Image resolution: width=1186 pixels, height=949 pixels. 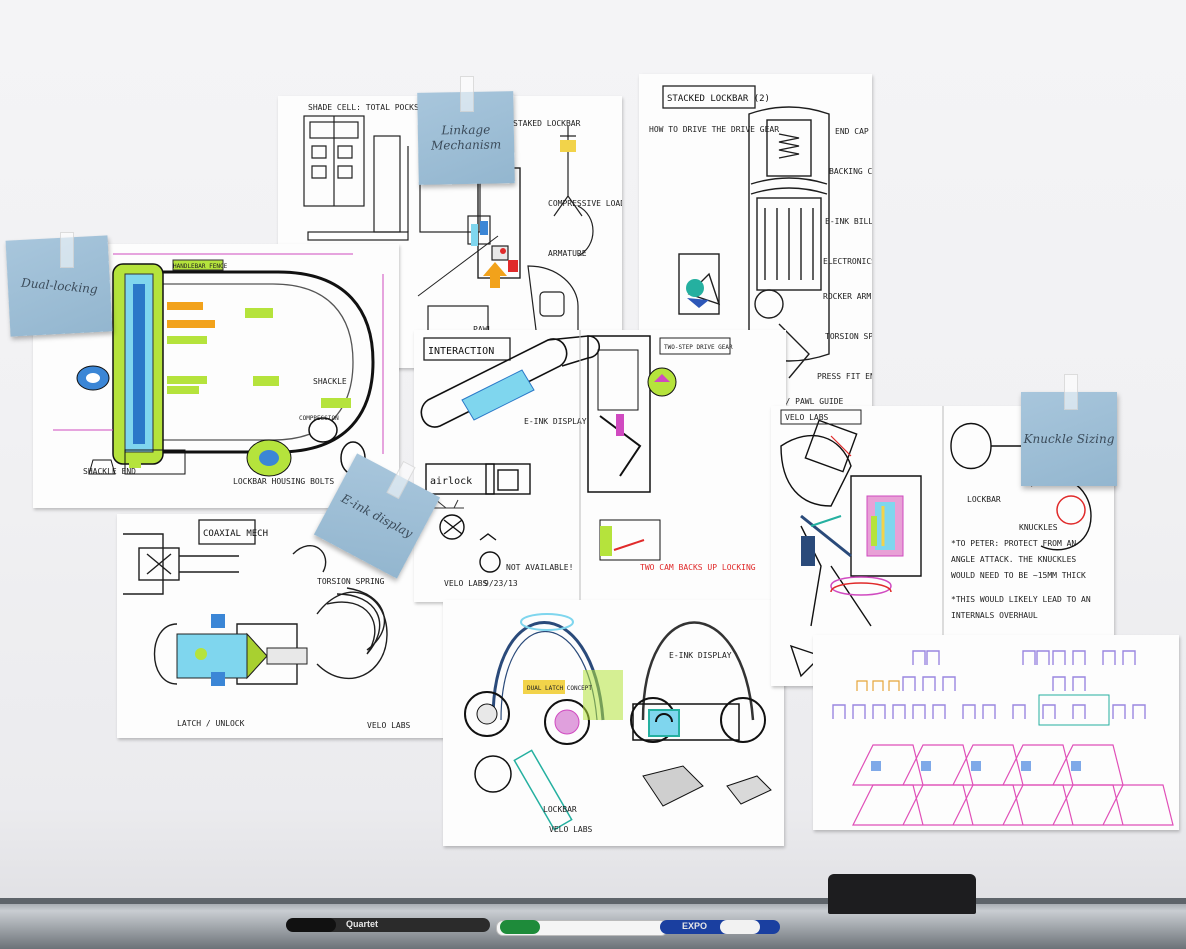 What do you see at coordinates (283, 481) in the screenshot?
I see `svg-text: LOCKBAR HOUSING BOLTS` at bounding box center [283, 481].